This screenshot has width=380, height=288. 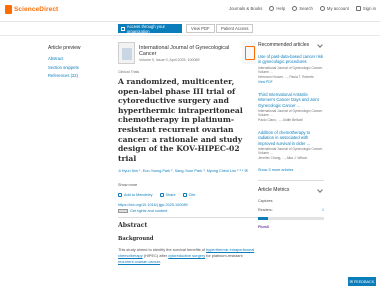 I want to click on recommended-article-authors: Hermann Hoover, ..., Paula T. Roberts, so click(x=286, y=76).